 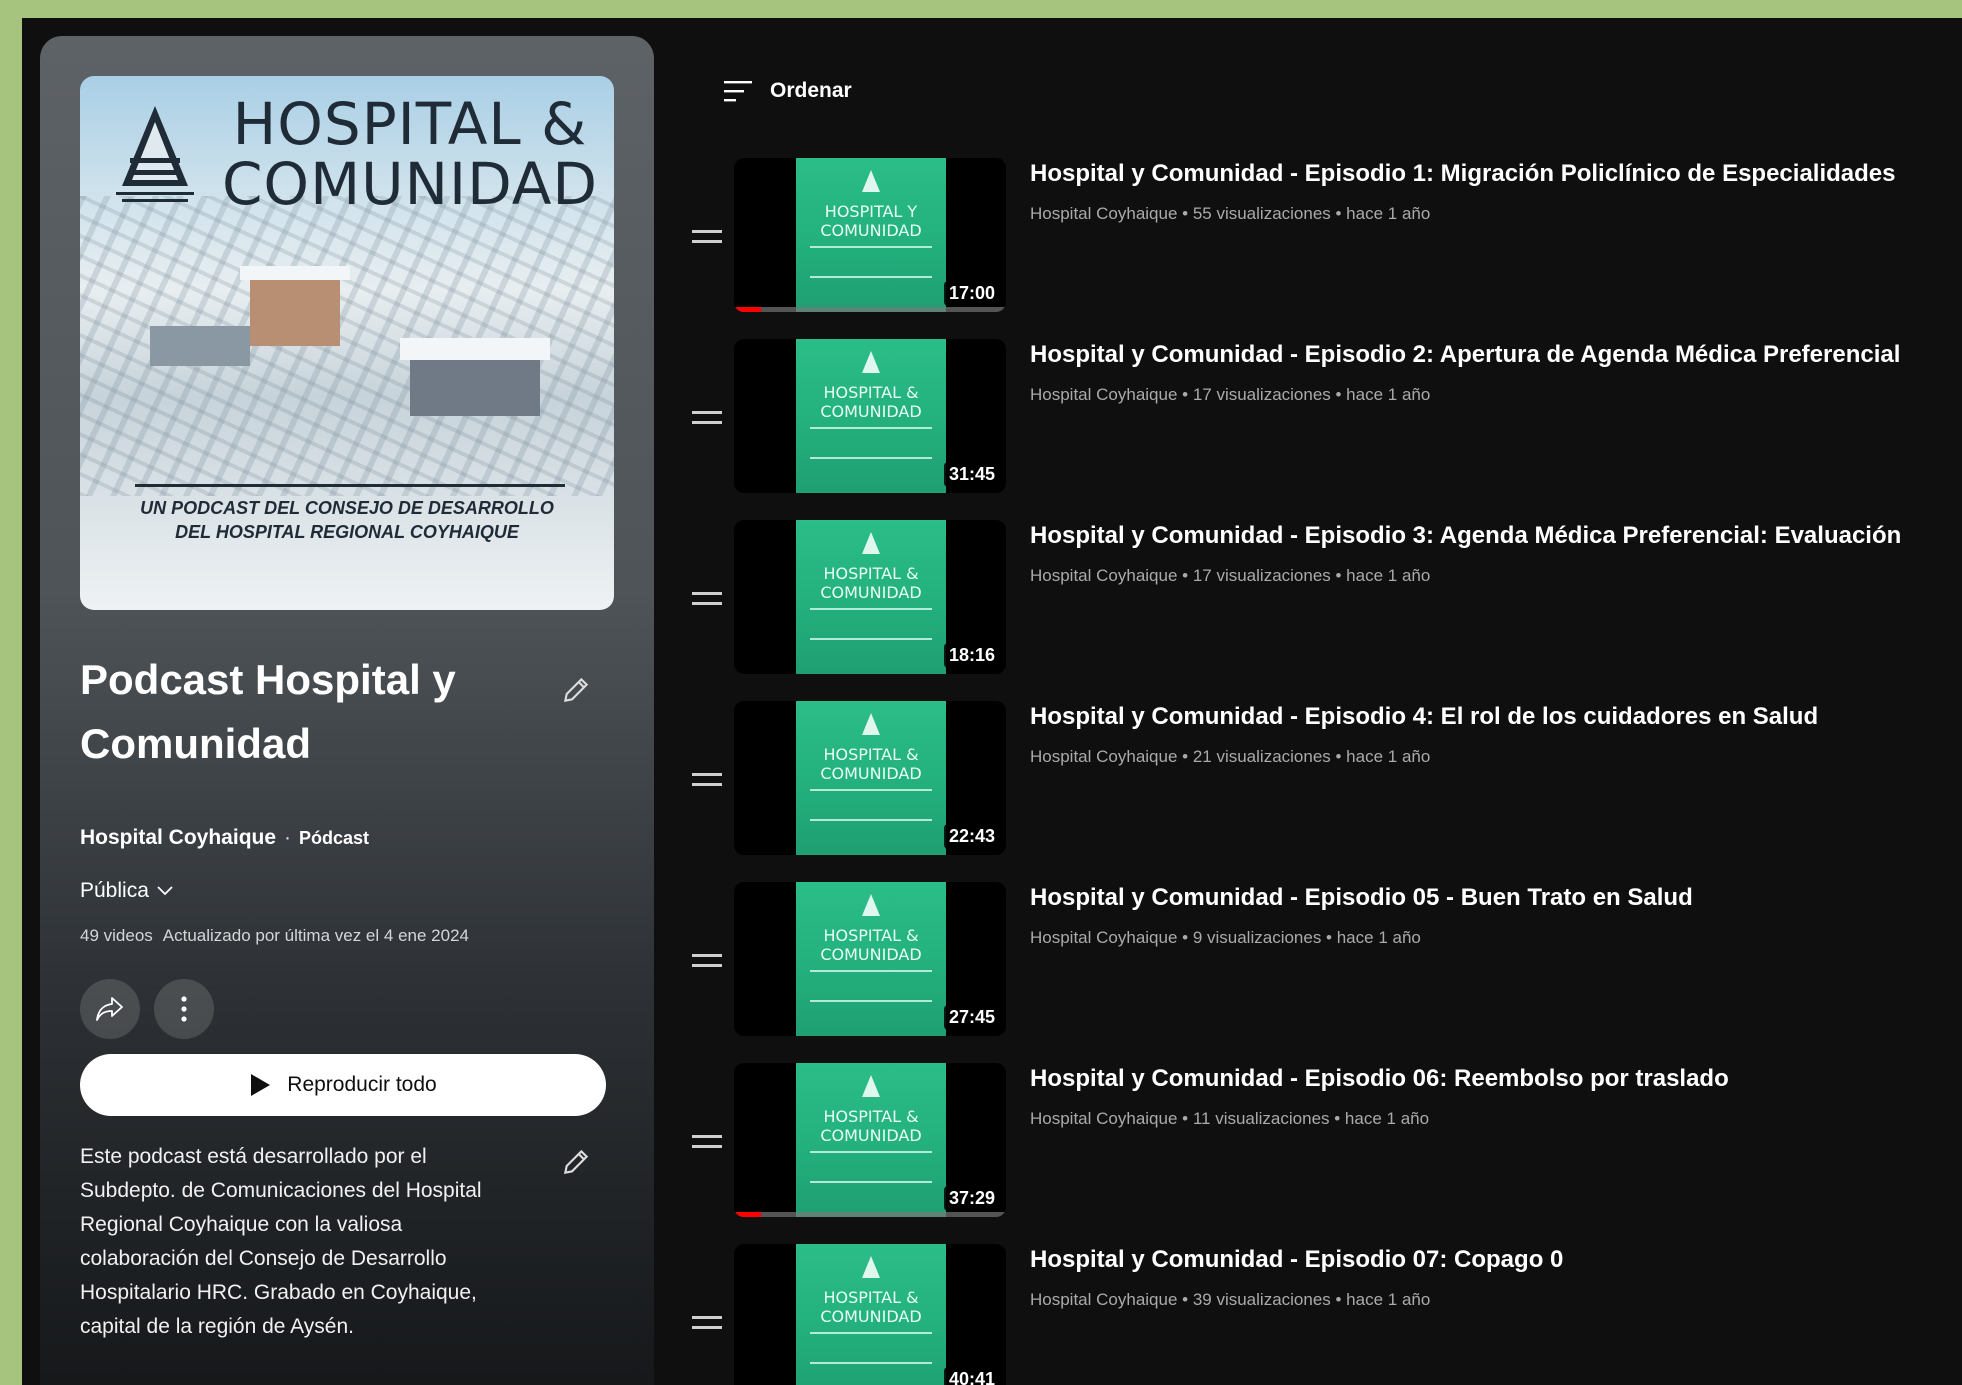 What do you see at coordinates (576, 690) in the screenshot?
I see `edit-title-pencil-icon` at bounding box center [576, 690].